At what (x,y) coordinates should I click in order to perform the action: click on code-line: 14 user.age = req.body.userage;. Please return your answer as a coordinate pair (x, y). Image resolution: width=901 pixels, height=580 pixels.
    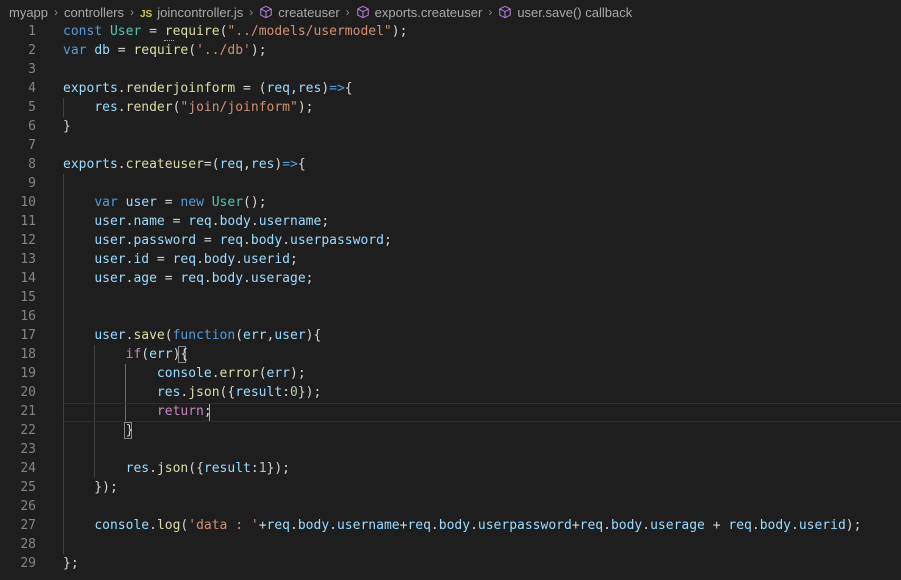
    Looking at the image, I should click on (450, 278).